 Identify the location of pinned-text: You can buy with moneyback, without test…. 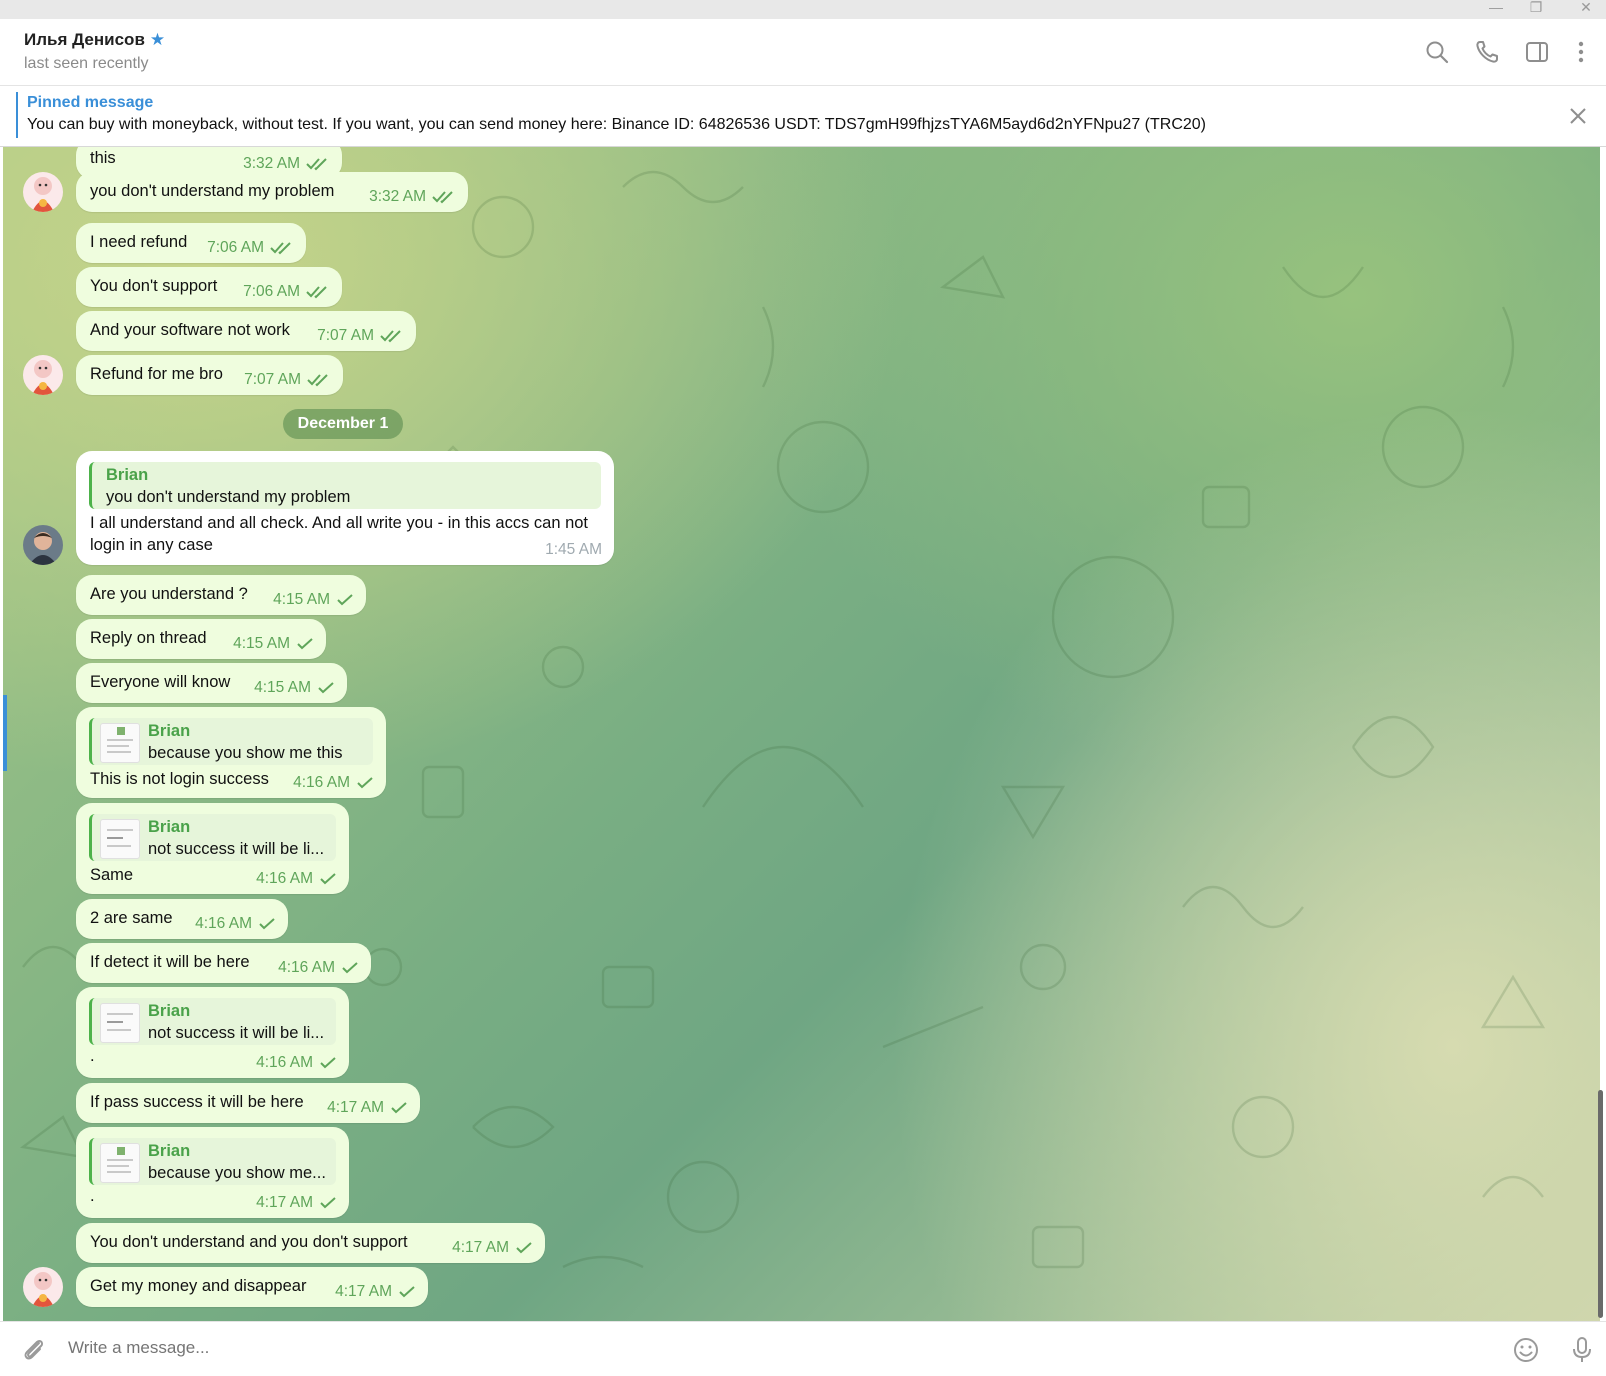
(616, 124).